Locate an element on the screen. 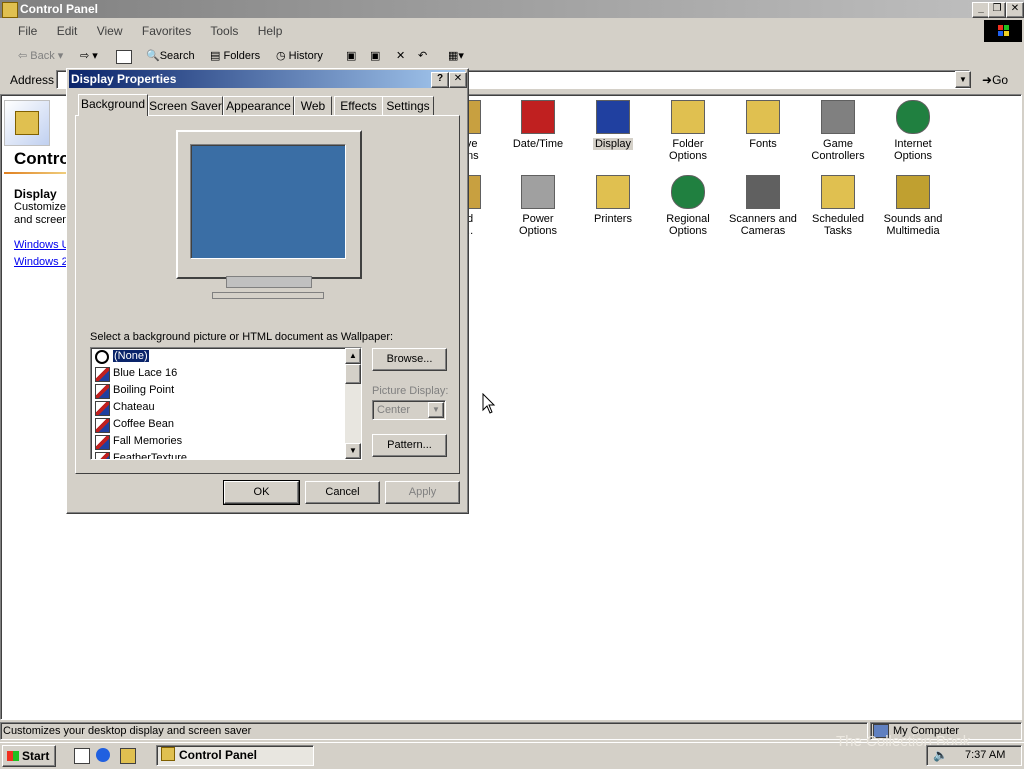 The height and width of the screenshot is (769, 1024). volume-speaker-icon: 🔈 is located at coordinates (940, 755).